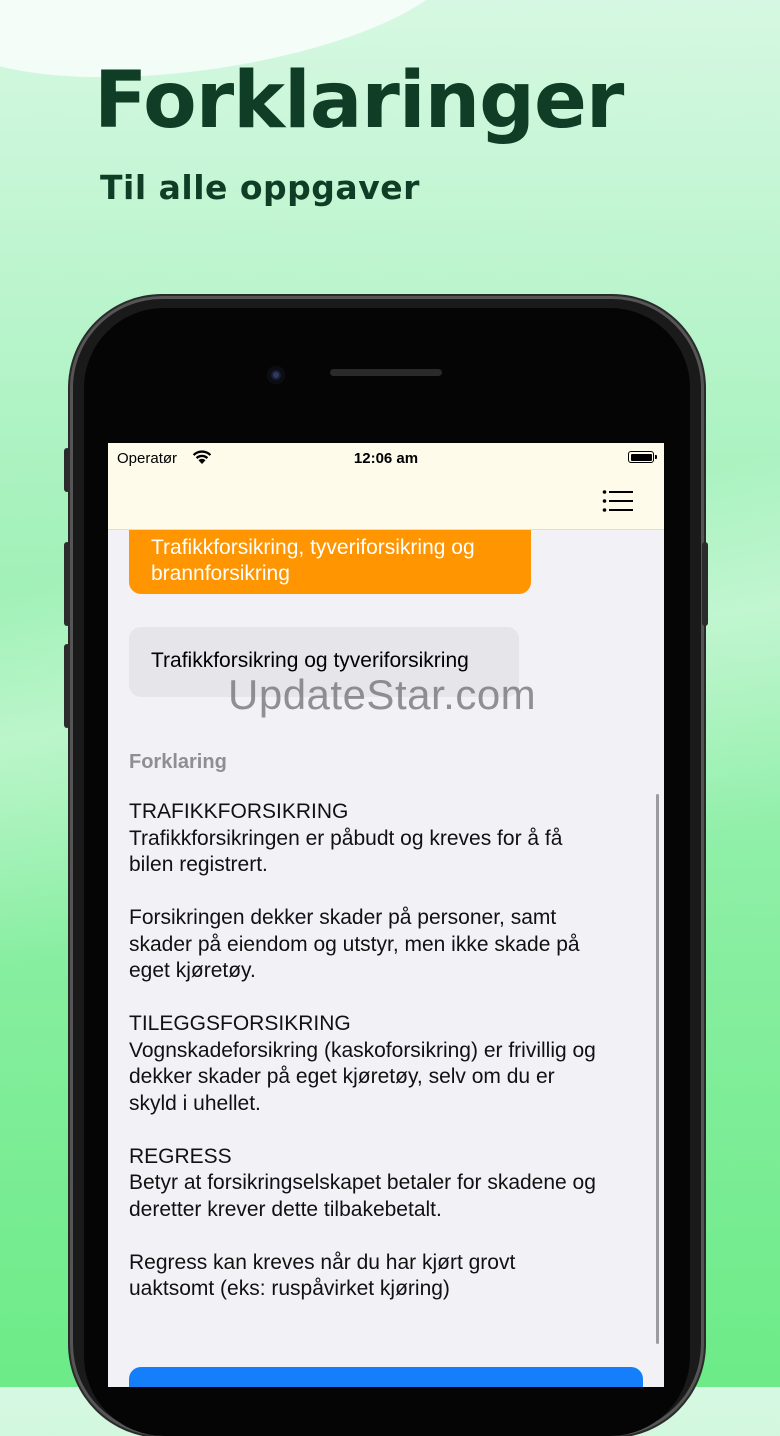  I want to click on front-camera-icon, so click(276, 375).